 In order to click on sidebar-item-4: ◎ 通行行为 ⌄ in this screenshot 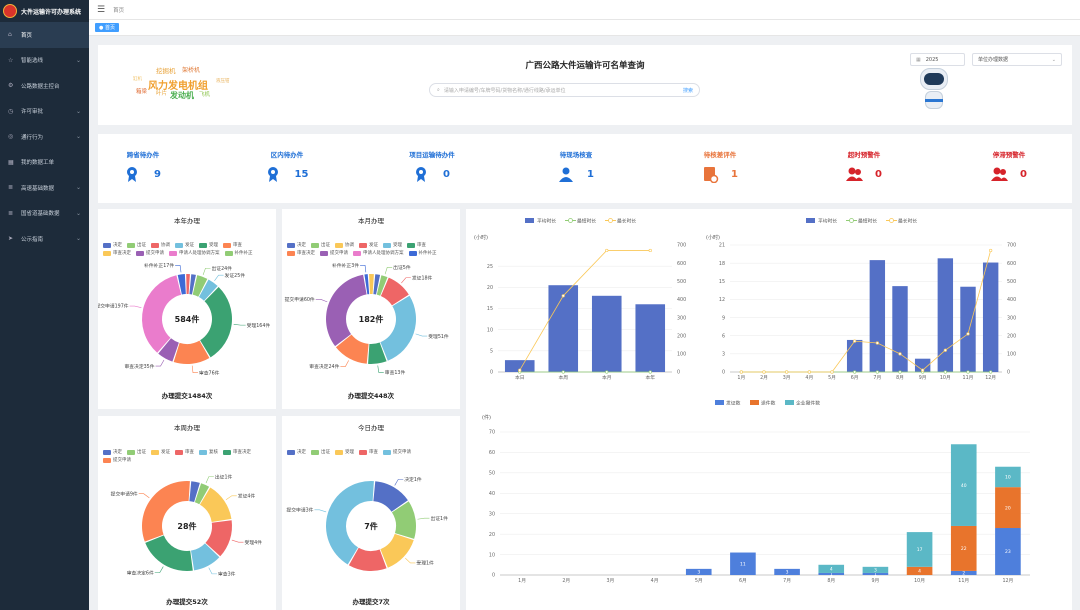, I will do `click(44, 137)`.